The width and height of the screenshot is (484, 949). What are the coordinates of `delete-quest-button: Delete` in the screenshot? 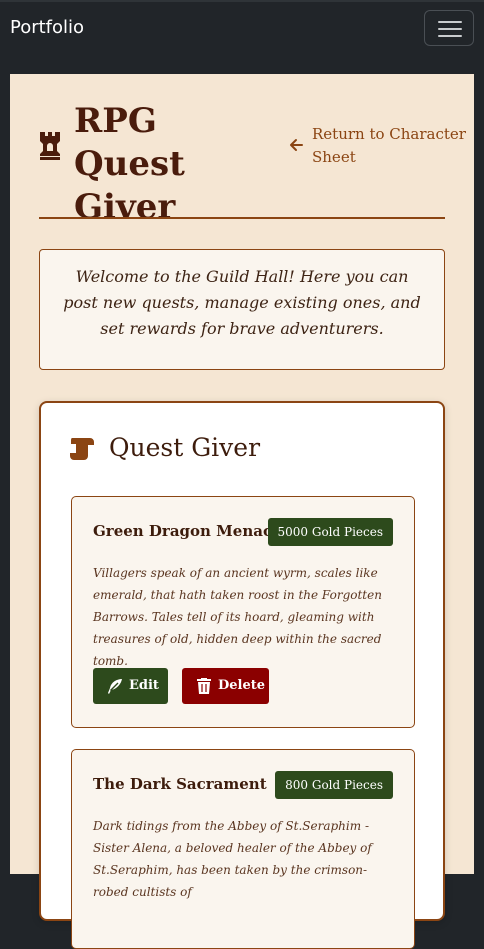 It's located at (225, 686).